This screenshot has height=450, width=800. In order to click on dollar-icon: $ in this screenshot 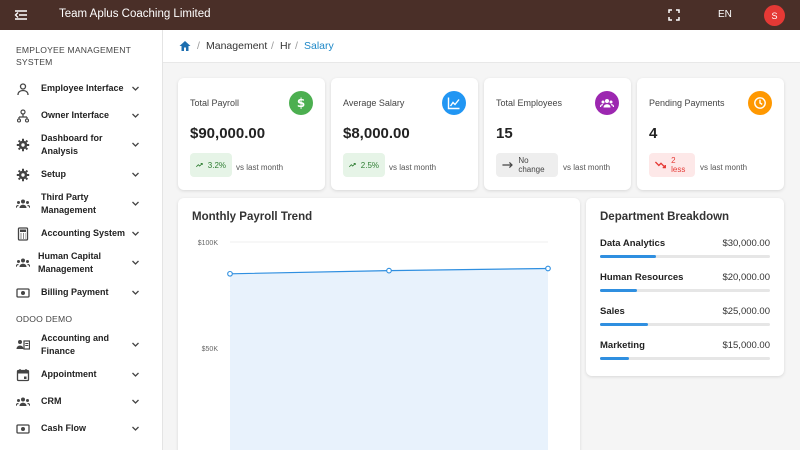, I will do `click(301, 103)`.